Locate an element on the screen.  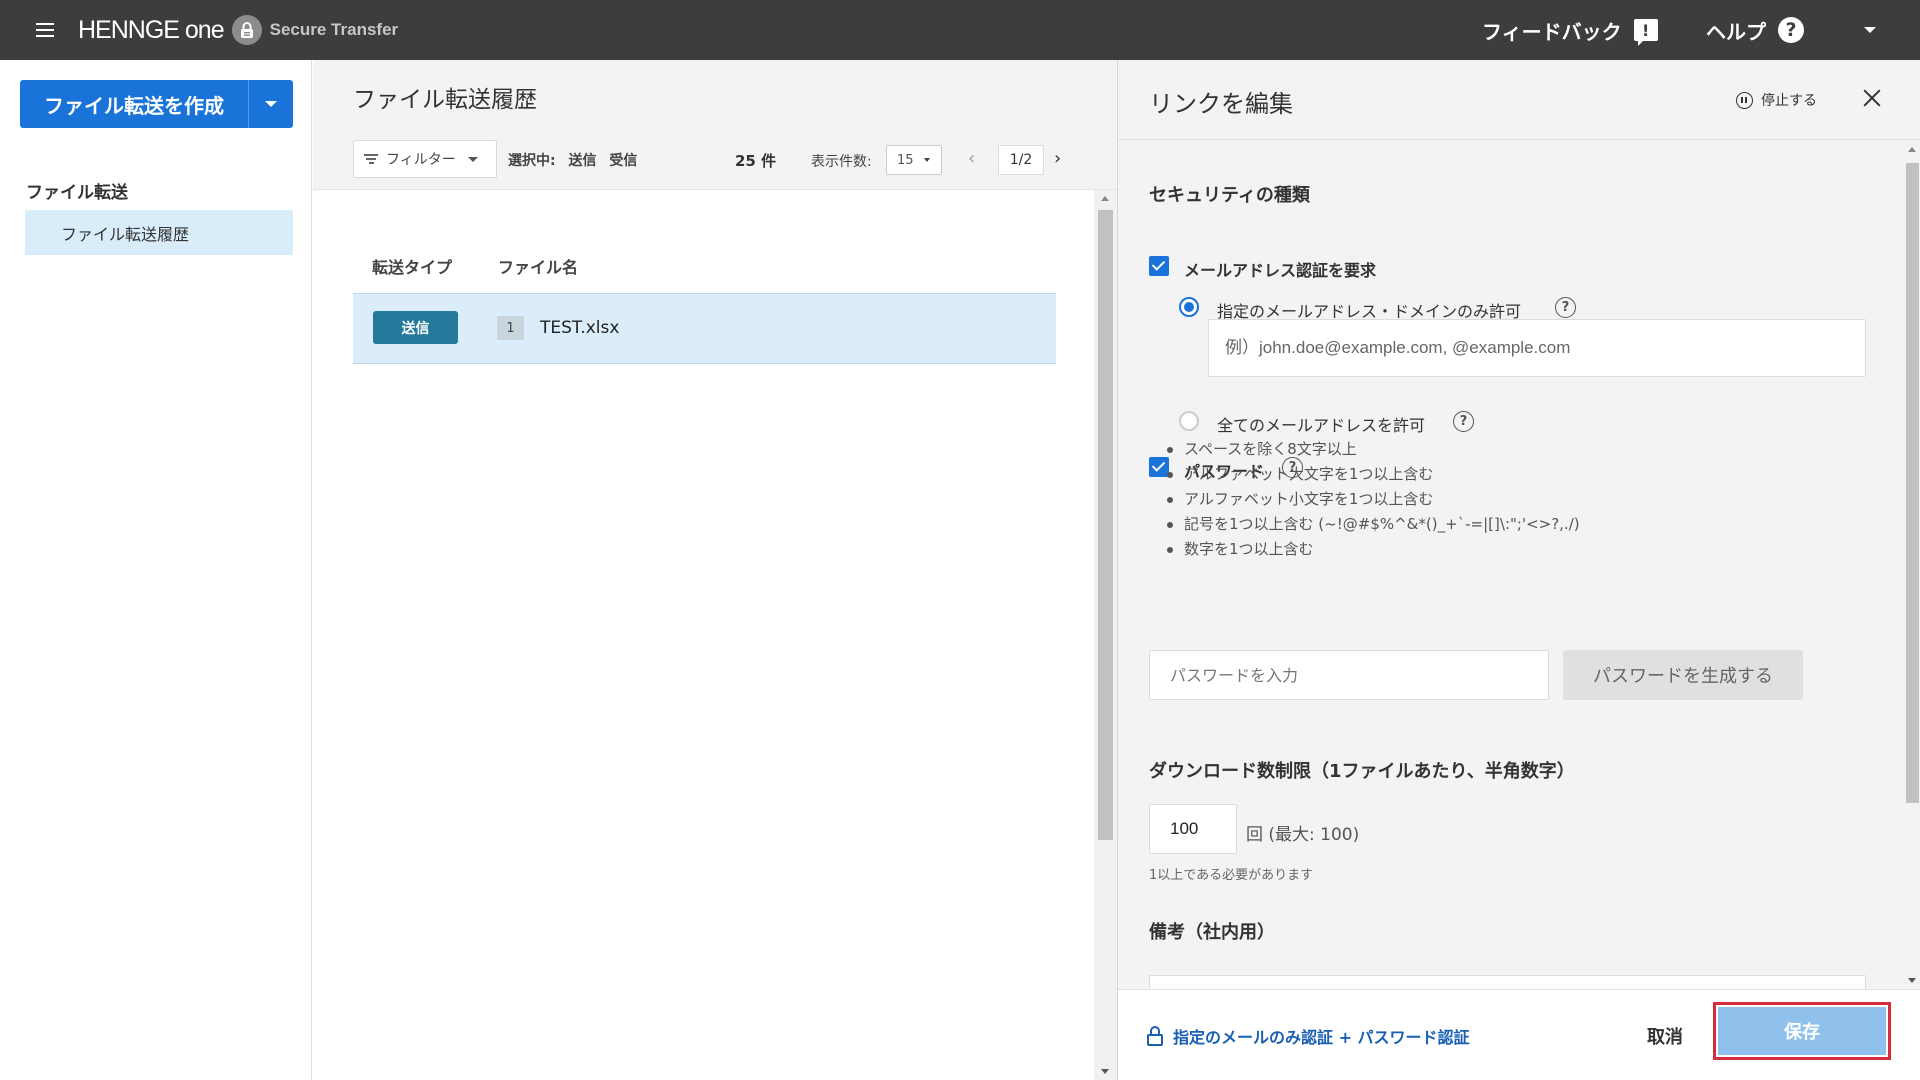
download-limit-input is located at coordinates (1193, 829).